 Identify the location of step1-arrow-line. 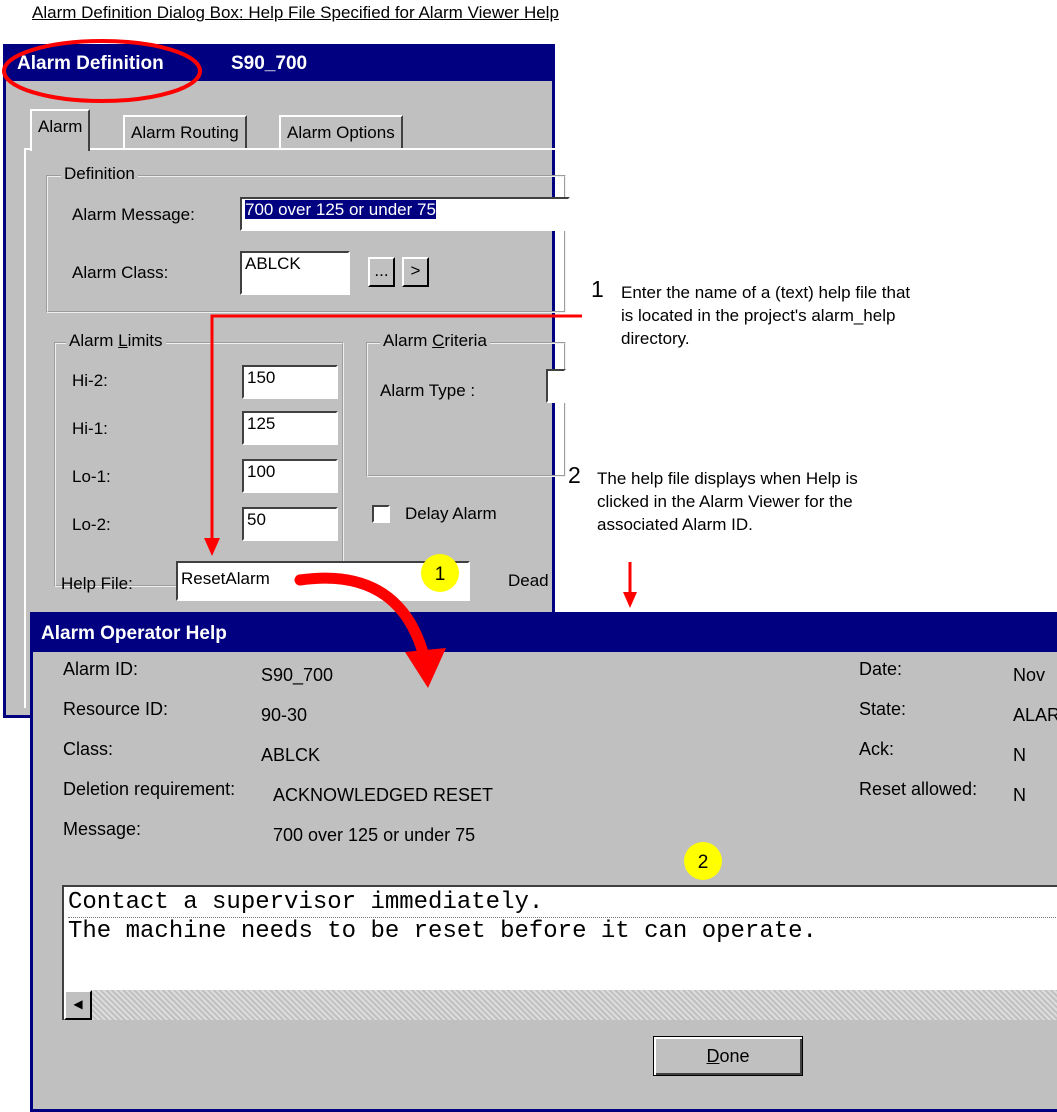
(396, 427).